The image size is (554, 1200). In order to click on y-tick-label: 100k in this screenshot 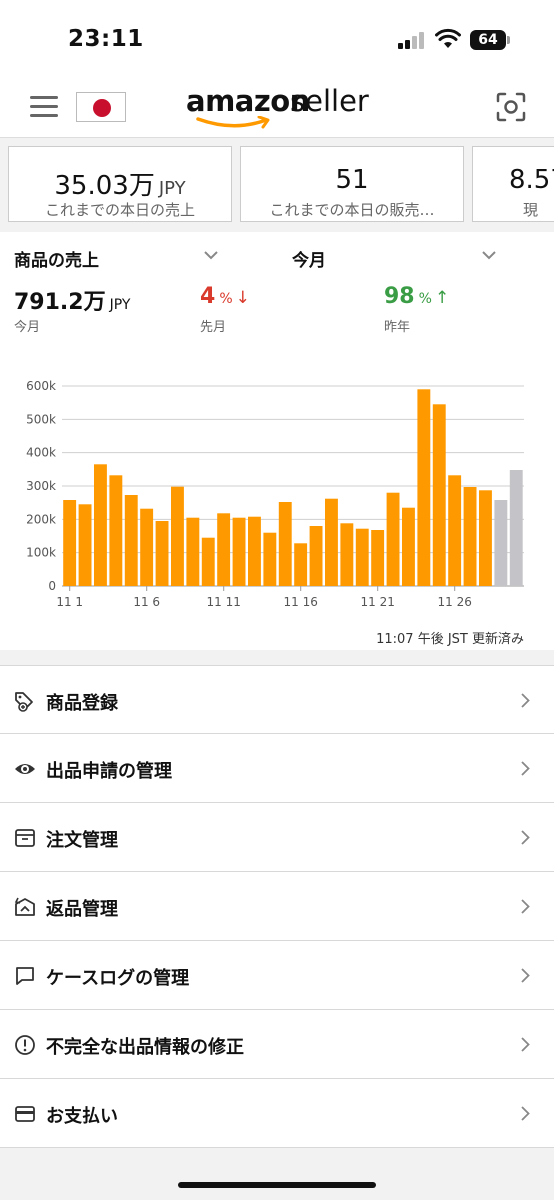, I will do `click(41, 553)`.